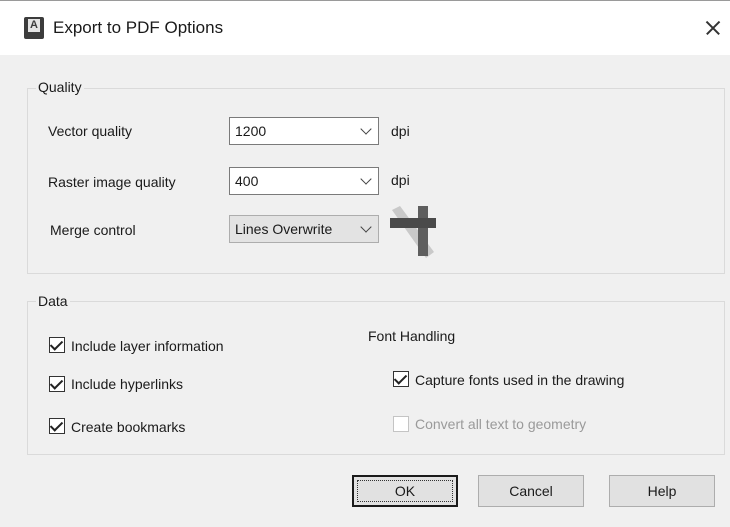 The image size is (730, 527). What do you see at coordinates (413, 232) in the screenshot?
I see `merge-preview-icon` at bounding box center [413, 232].